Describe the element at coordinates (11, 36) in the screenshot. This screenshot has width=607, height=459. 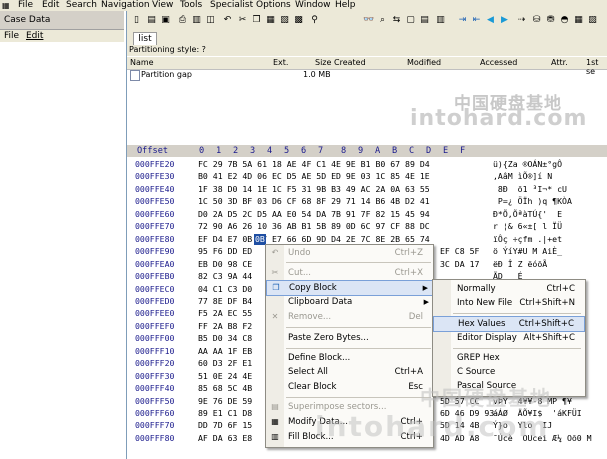
I see `case-menu-file: File` at that location.